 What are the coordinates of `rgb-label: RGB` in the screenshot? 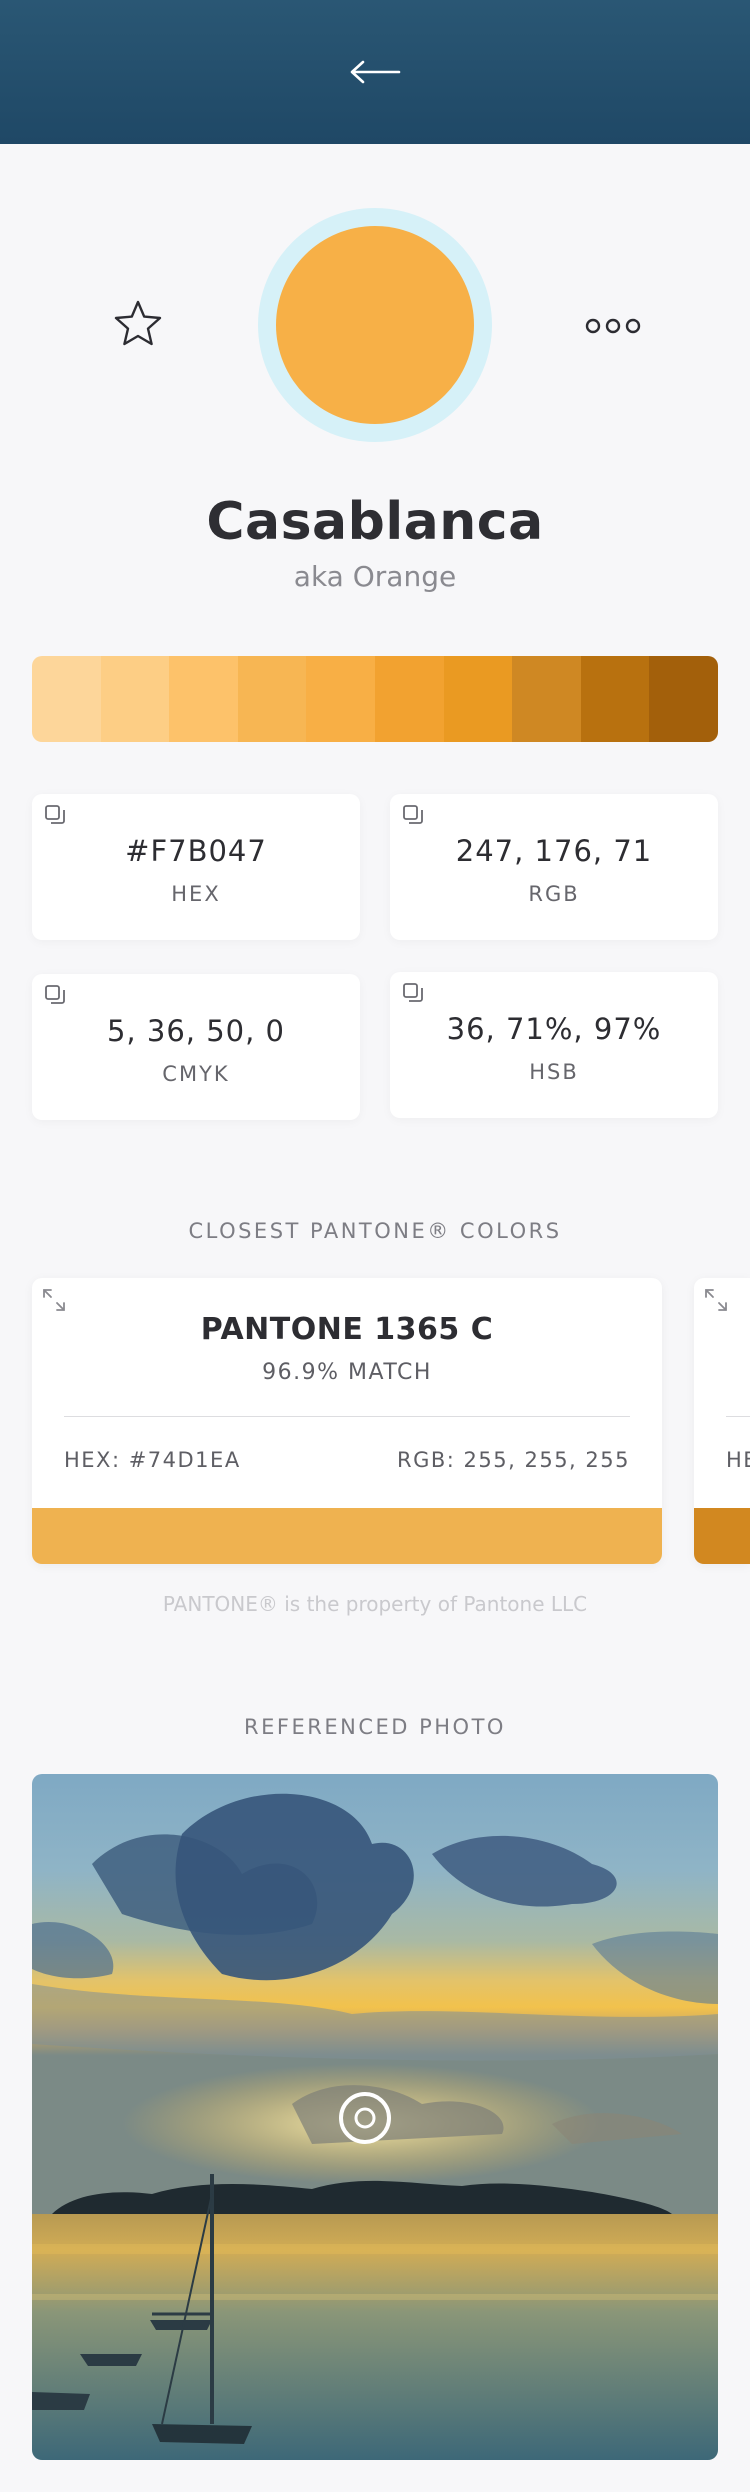 It's located at (554, 894).